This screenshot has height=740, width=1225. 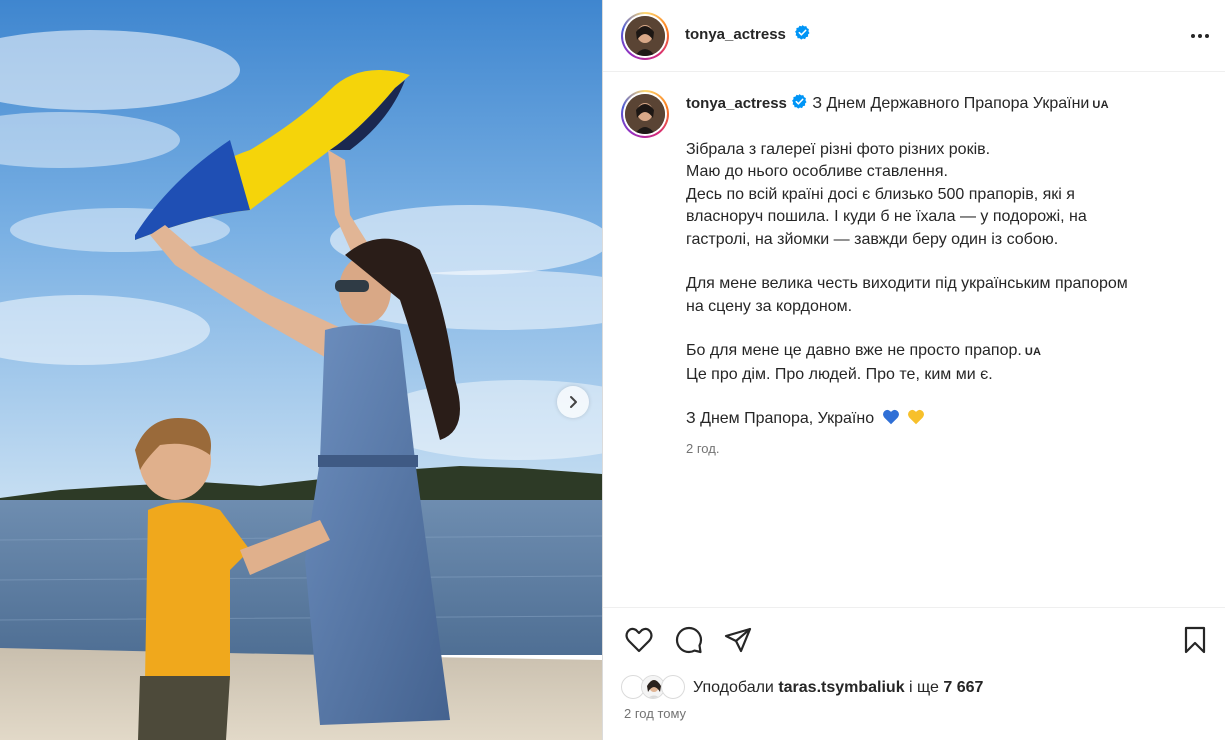 I want to click on comment-icon, so click(x=689, y=640).